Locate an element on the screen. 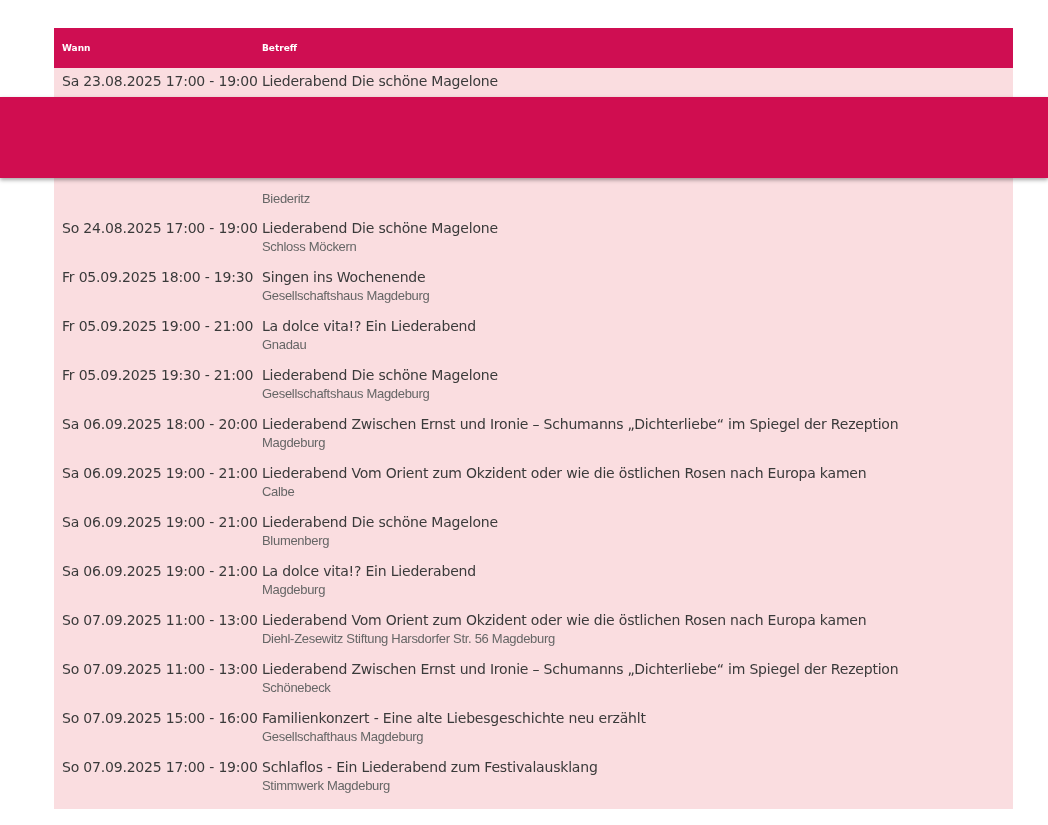 This screenshot has width=1048, height=825. event-date: So 07.09.2025 17:00 - 19:00 is located at coordinates (159, 767).